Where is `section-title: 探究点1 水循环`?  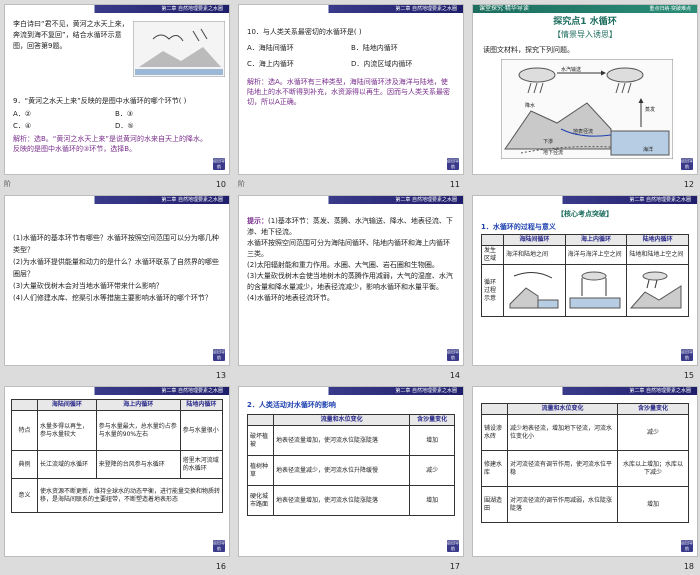
section-title: 探究点1 水循环 is located at coordinates (585, 22).